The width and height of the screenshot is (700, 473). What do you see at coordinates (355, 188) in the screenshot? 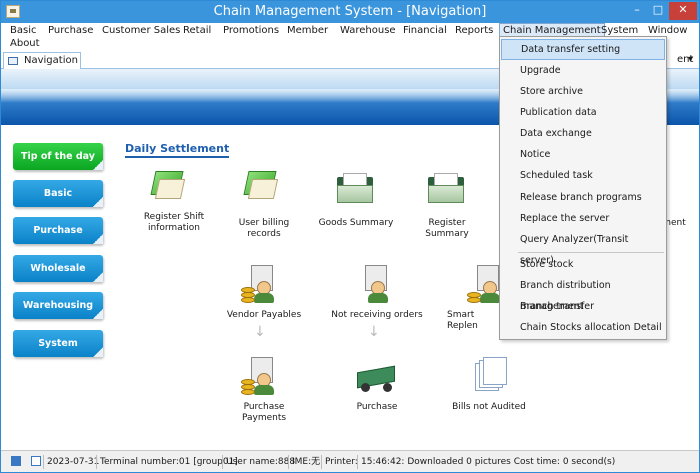
I see `goods-summary-folder-icon` at bounding box center [355, 188].